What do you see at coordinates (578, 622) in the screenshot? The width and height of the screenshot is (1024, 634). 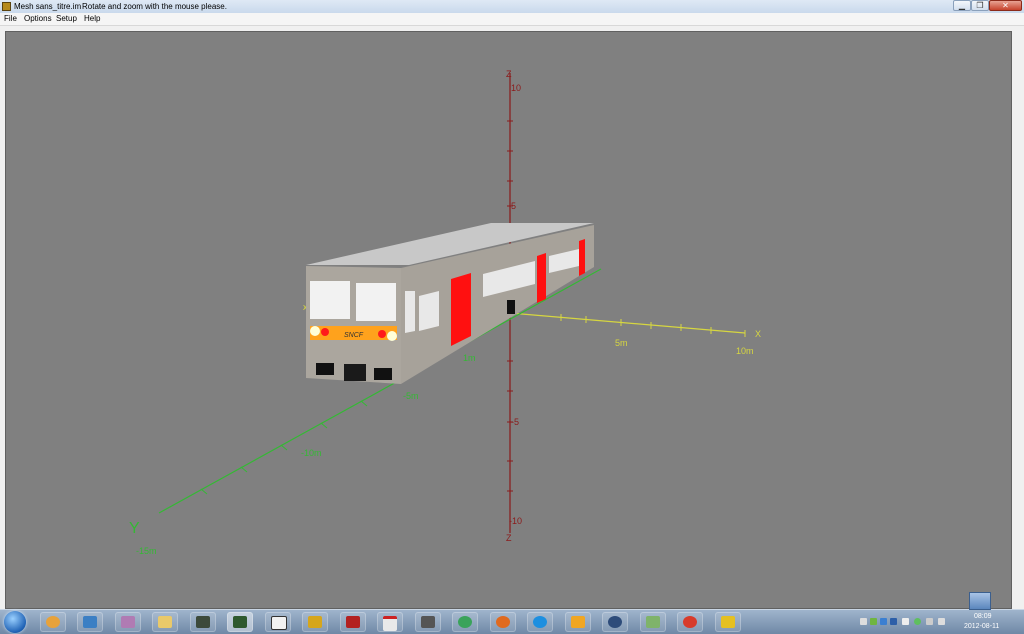 I see `outlook-icon` at bounding box center [578, 622].